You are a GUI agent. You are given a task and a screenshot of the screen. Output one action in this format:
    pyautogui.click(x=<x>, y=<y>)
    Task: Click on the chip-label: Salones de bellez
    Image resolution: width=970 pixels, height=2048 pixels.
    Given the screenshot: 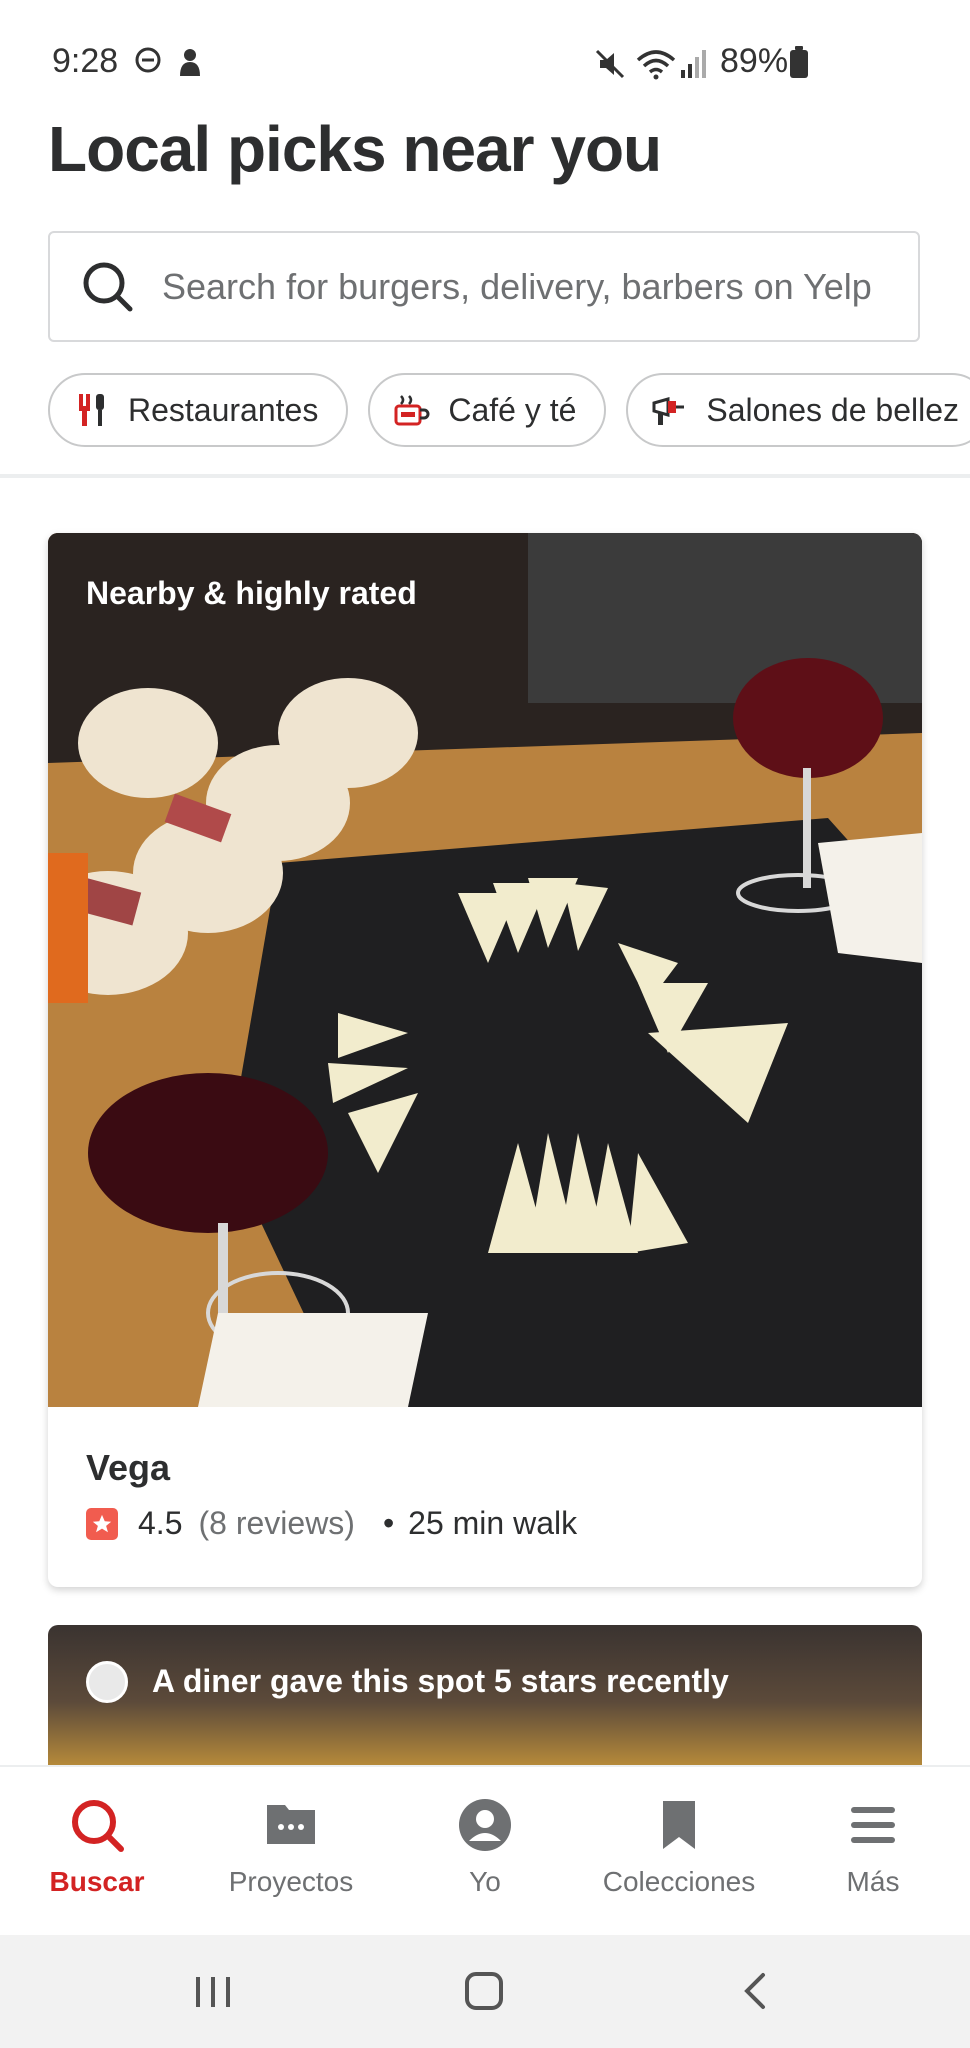 What is the action you would take?
    pyautogui.click(x=833, y=409)
    